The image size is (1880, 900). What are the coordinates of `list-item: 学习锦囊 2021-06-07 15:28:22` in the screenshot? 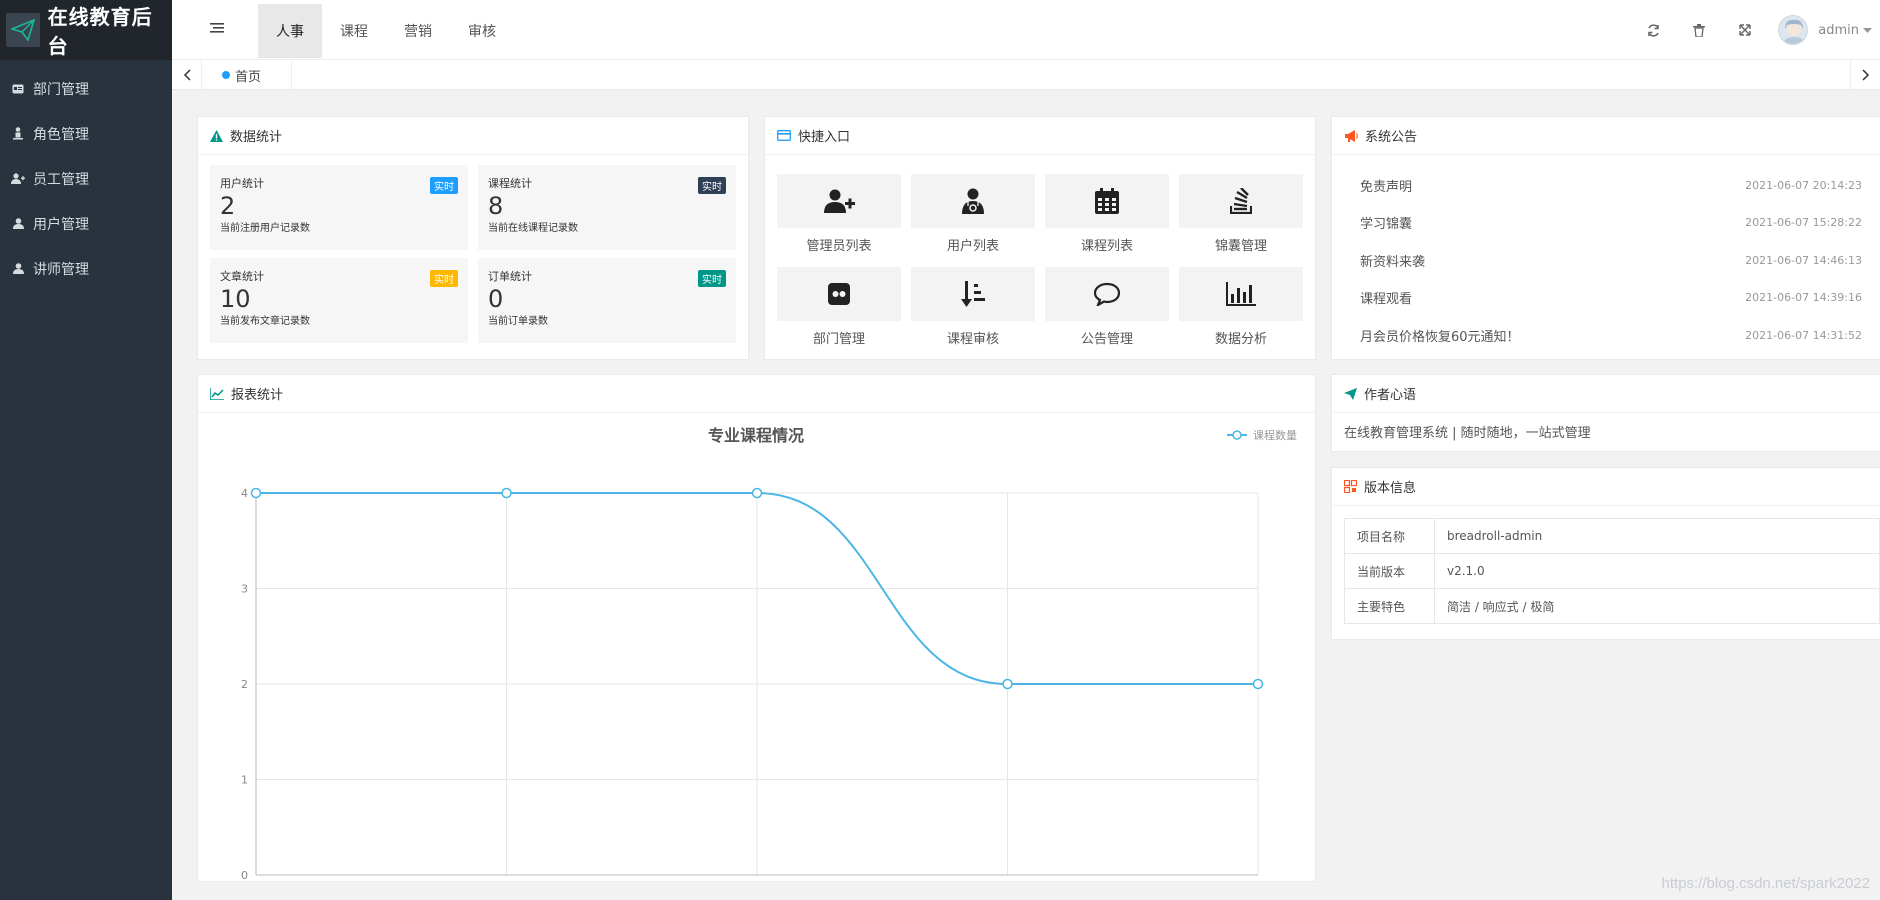 It's located at (1611, 222).